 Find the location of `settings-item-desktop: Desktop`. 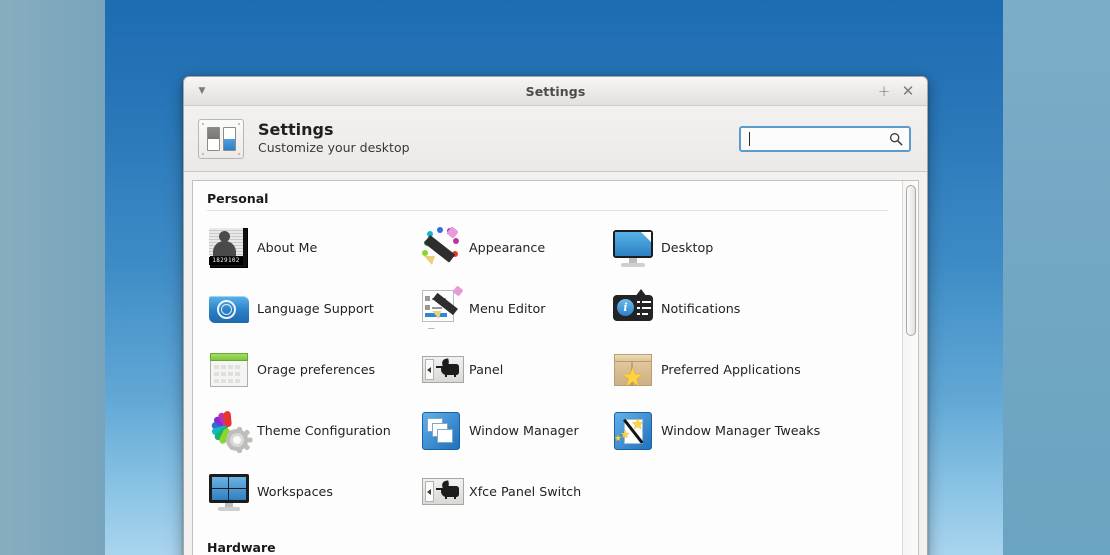

settings-item-desktop: Desktop is located at coordinates (756, 247).